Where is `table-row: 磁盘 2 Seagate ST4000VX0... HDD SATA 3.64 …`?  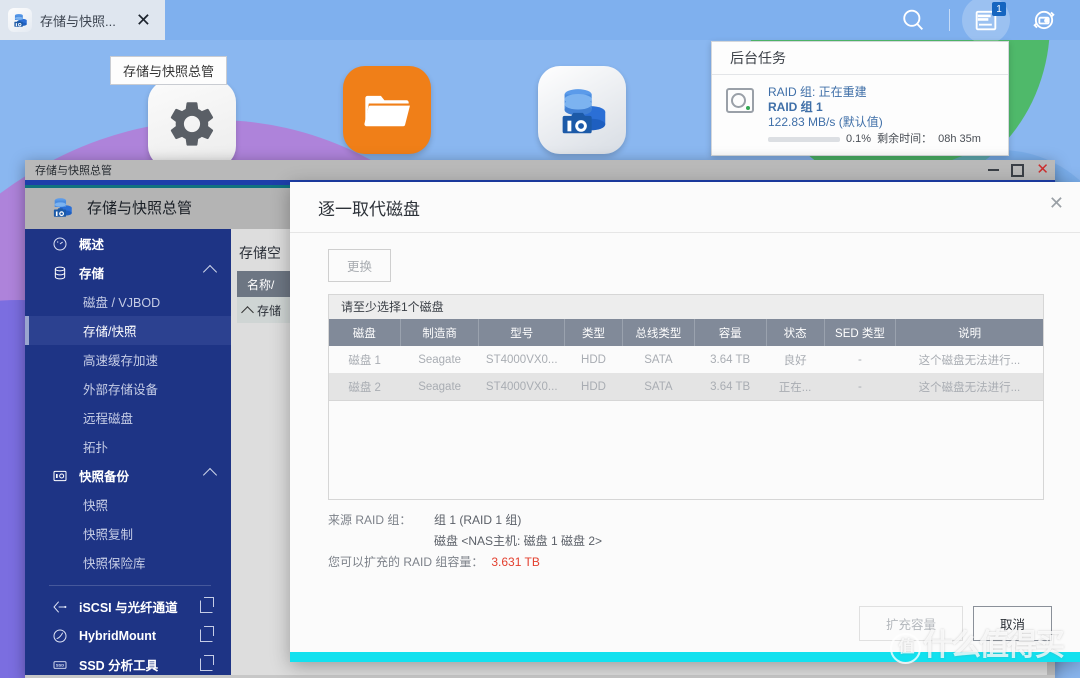
table-row: 磁盘 2 Seagate ST4000VX0... HDD SATA 3.64 … is located at coordinates (686, 387).